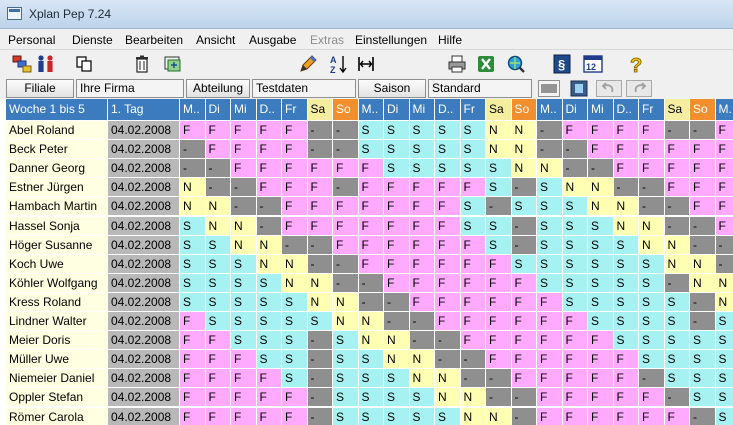  Describe the element at coordinates (304, 88) in the screenshot. I see `abteilung-field: Testdaten` at that location.